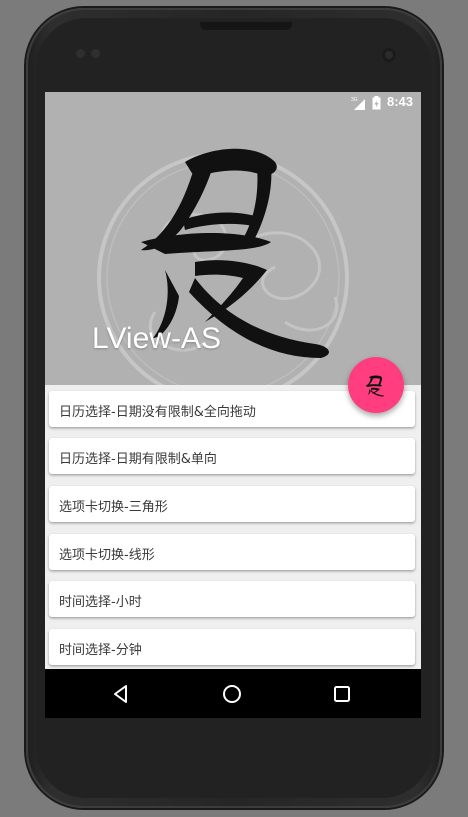 This screenshot has height=817, width=468. I want to click on sensor-dots, so click(91, 54).